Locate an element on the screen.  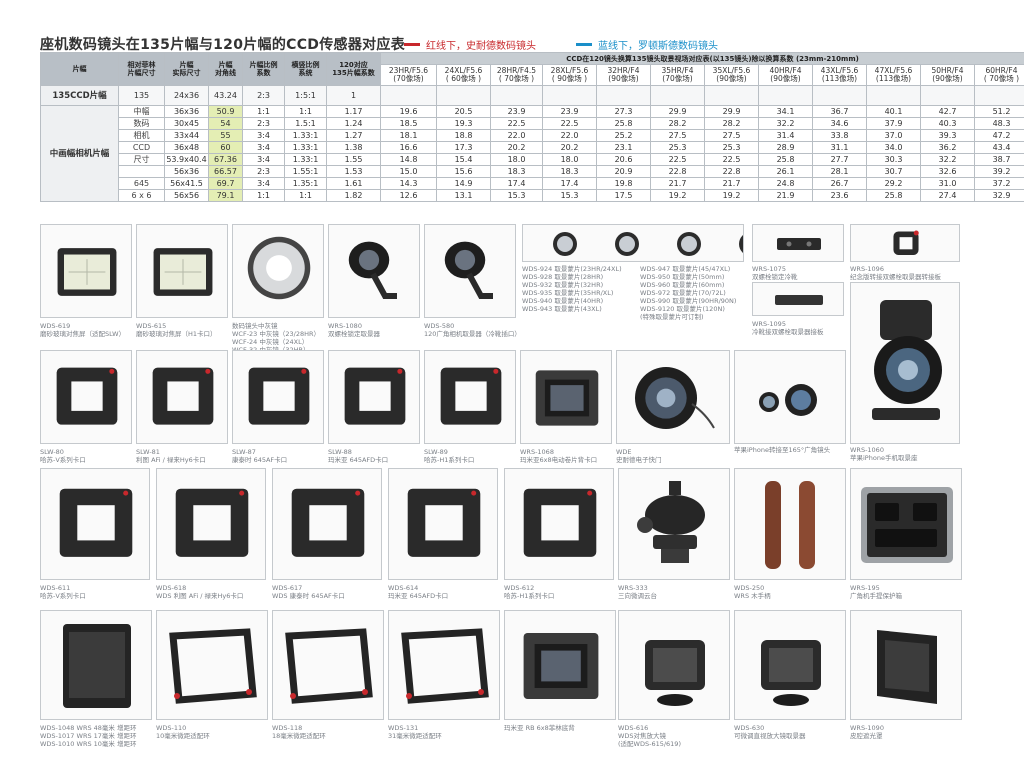
cell-focal-equiv: 36.7 is located at coordinates (839, 111).